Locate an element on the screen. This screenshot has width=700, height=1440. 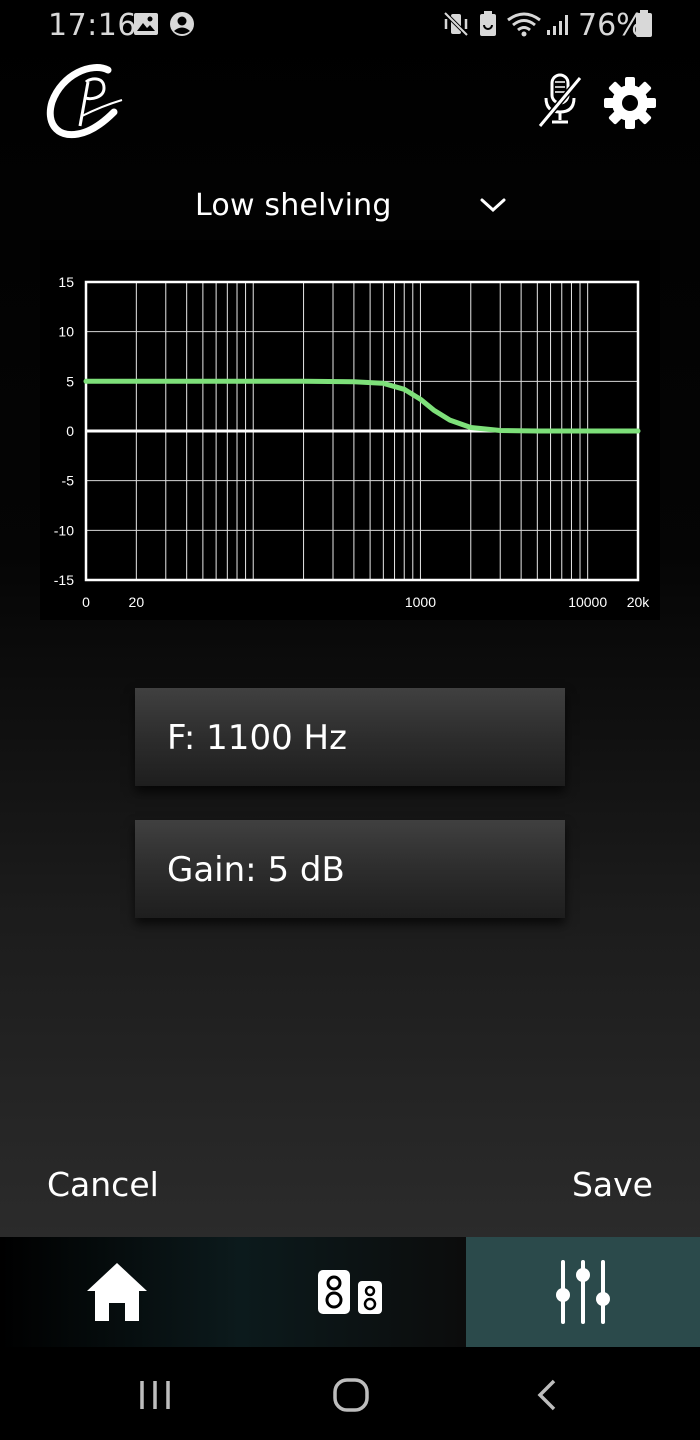
filter-type-dropdown: Low shelving is located at coordinates (350, 205).